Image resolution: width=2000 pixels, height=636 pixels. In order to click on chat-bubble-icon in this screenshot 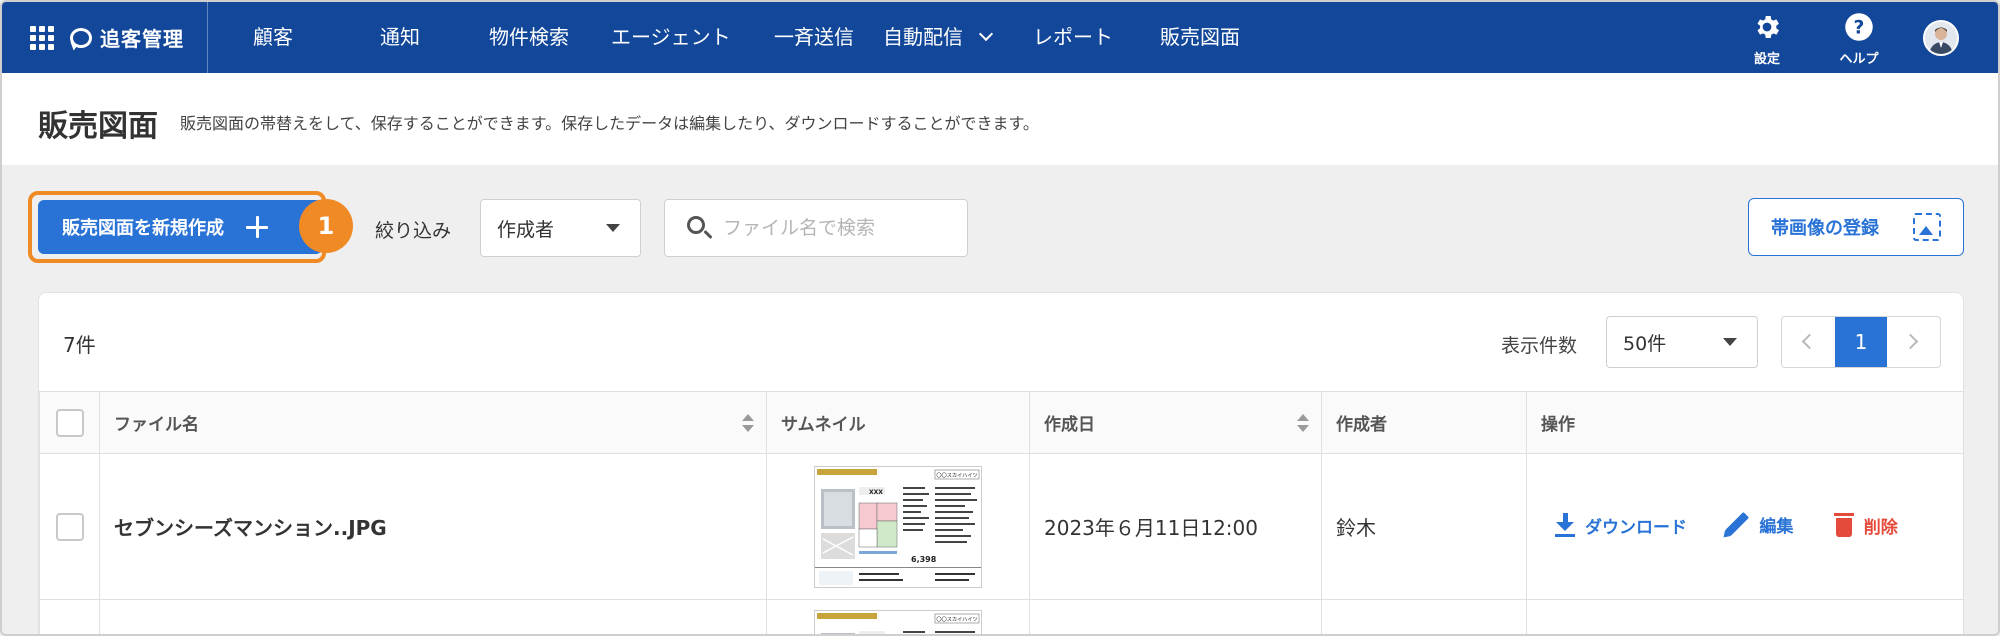, I will do `click(81, 37)`.